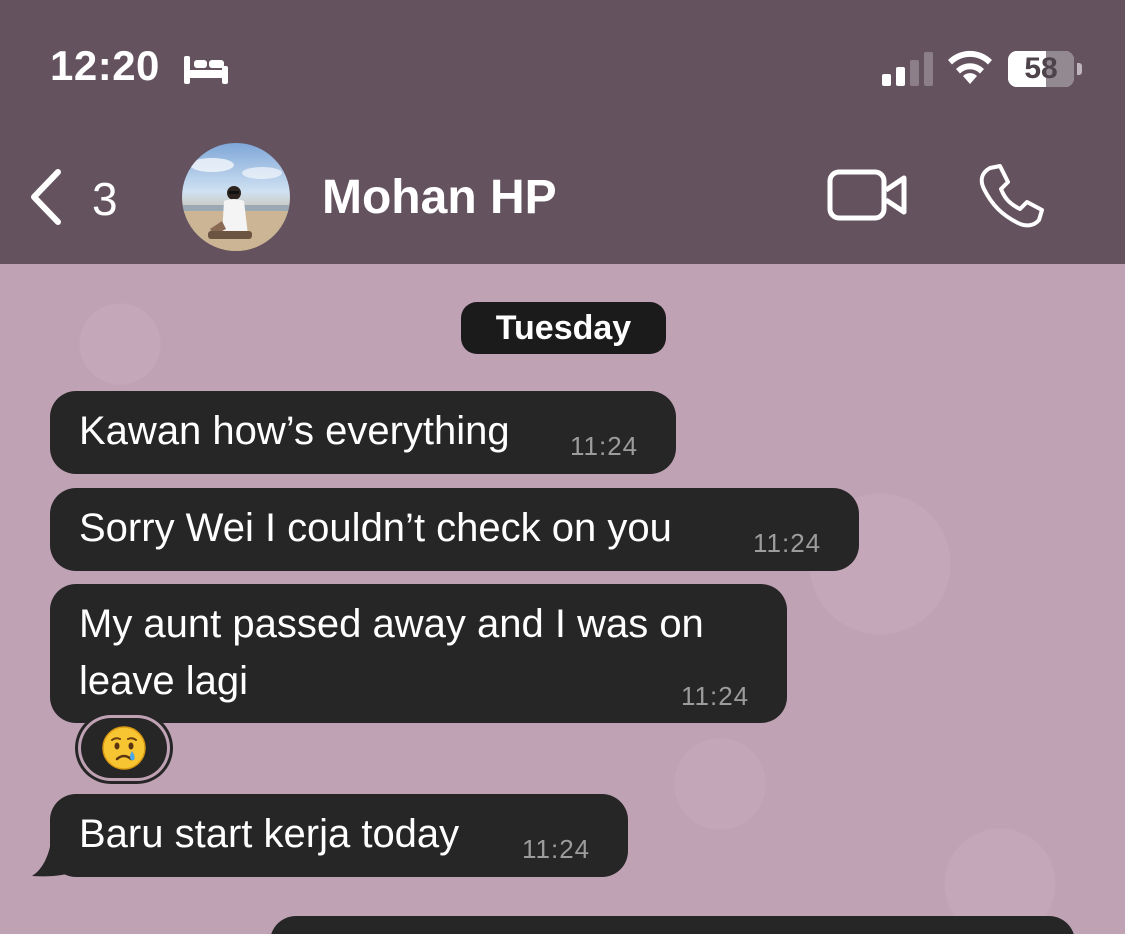 The height and width of the screenshot is (934, 1125). I want to click on message-reaction, so click(124, 748).